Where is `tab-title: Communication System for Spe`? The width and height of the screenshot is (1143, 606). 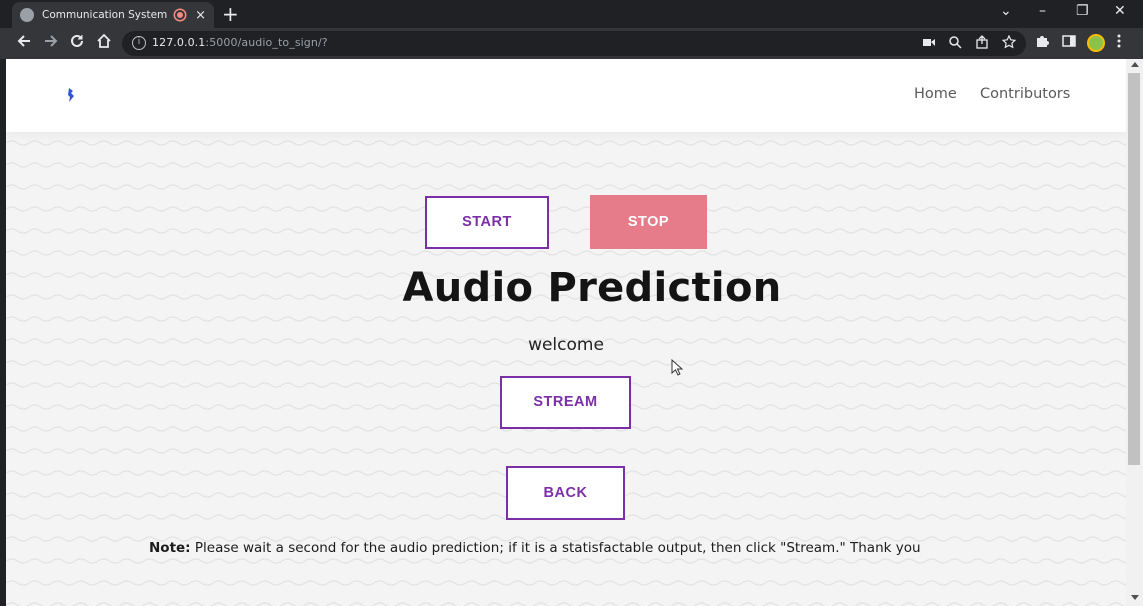
tab-title: Communication System for Spe is located at coordinates (105, 15).